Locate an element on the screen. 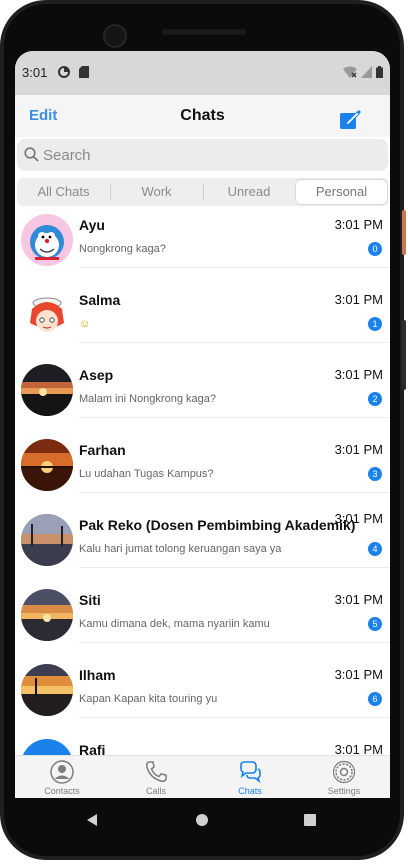  volume-button is located at coordinates (404, 355).